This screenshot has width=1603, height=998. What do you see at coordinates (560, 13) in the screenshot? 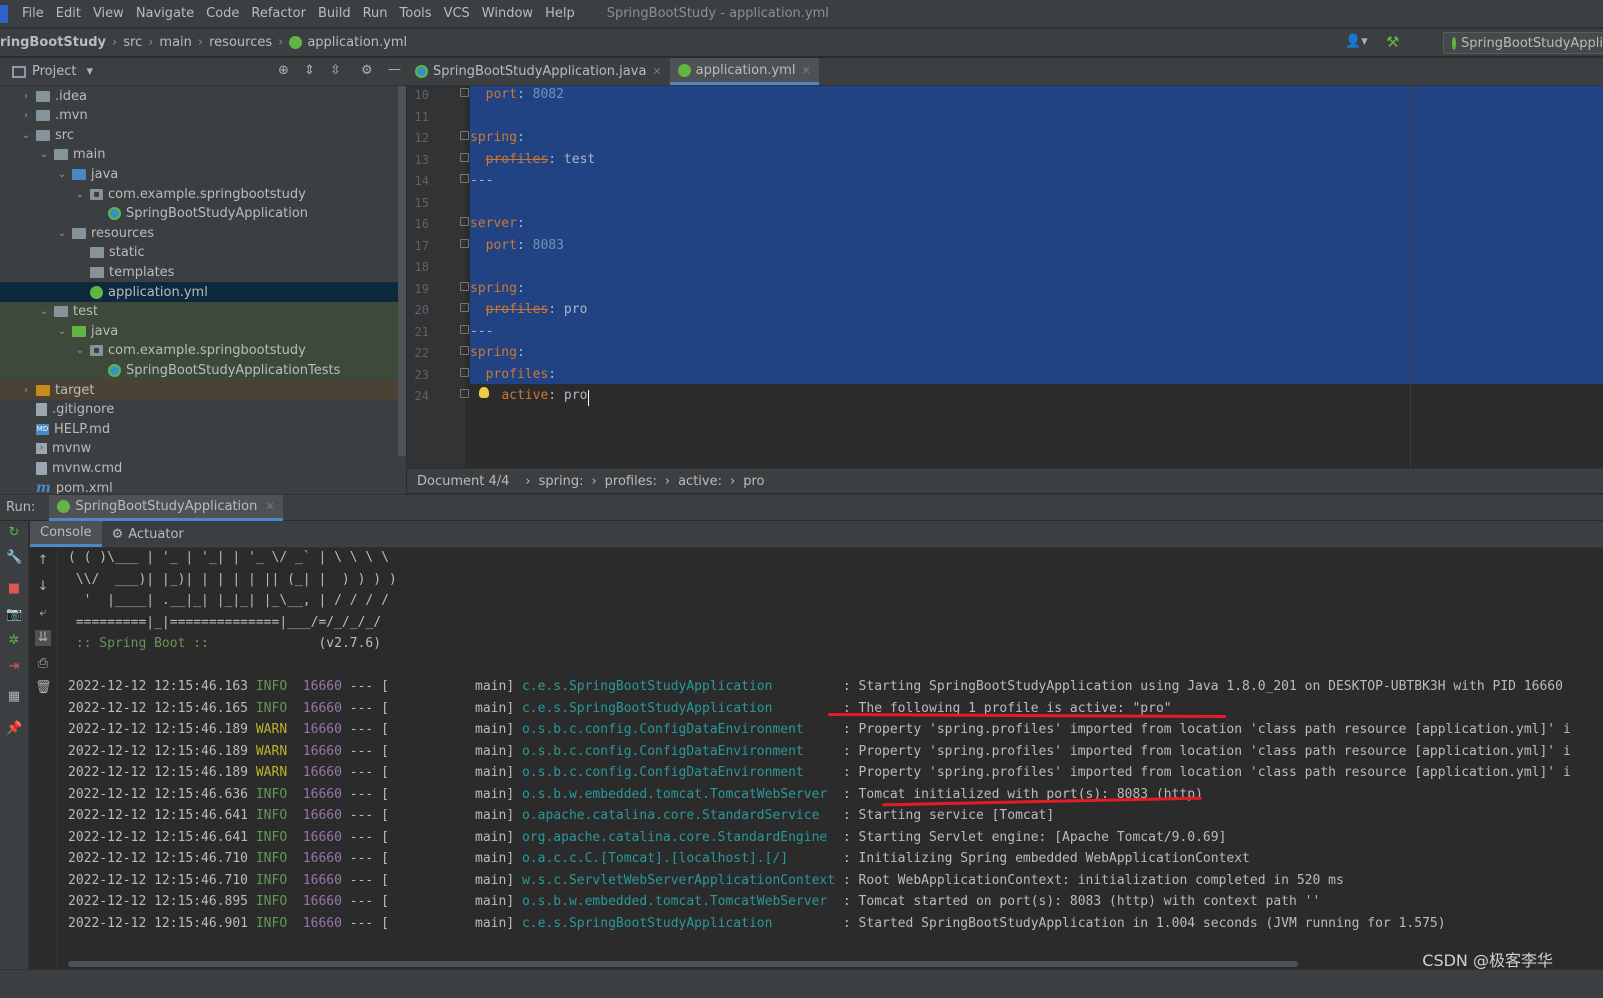
I see `menu-item-help: Help` at bounding box center [560, 13].